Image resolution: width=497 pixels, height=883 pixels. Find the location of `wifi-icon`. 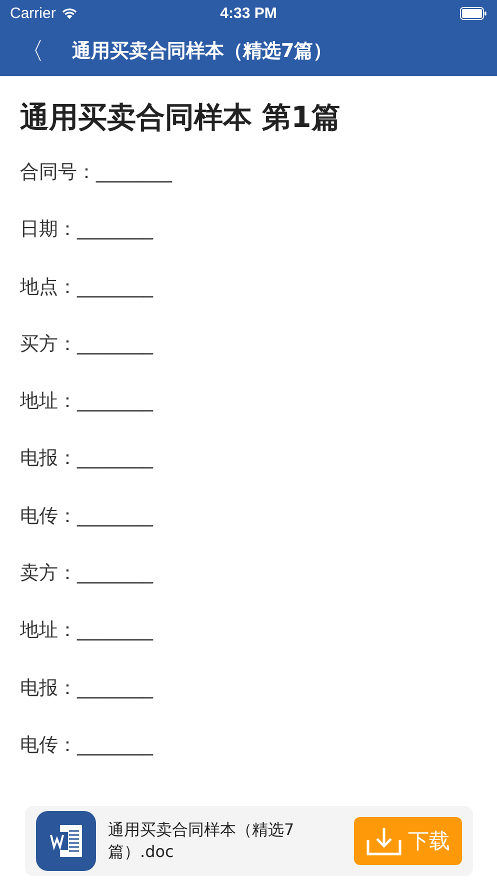

wifi-icon is located at coordinates (69, 13).